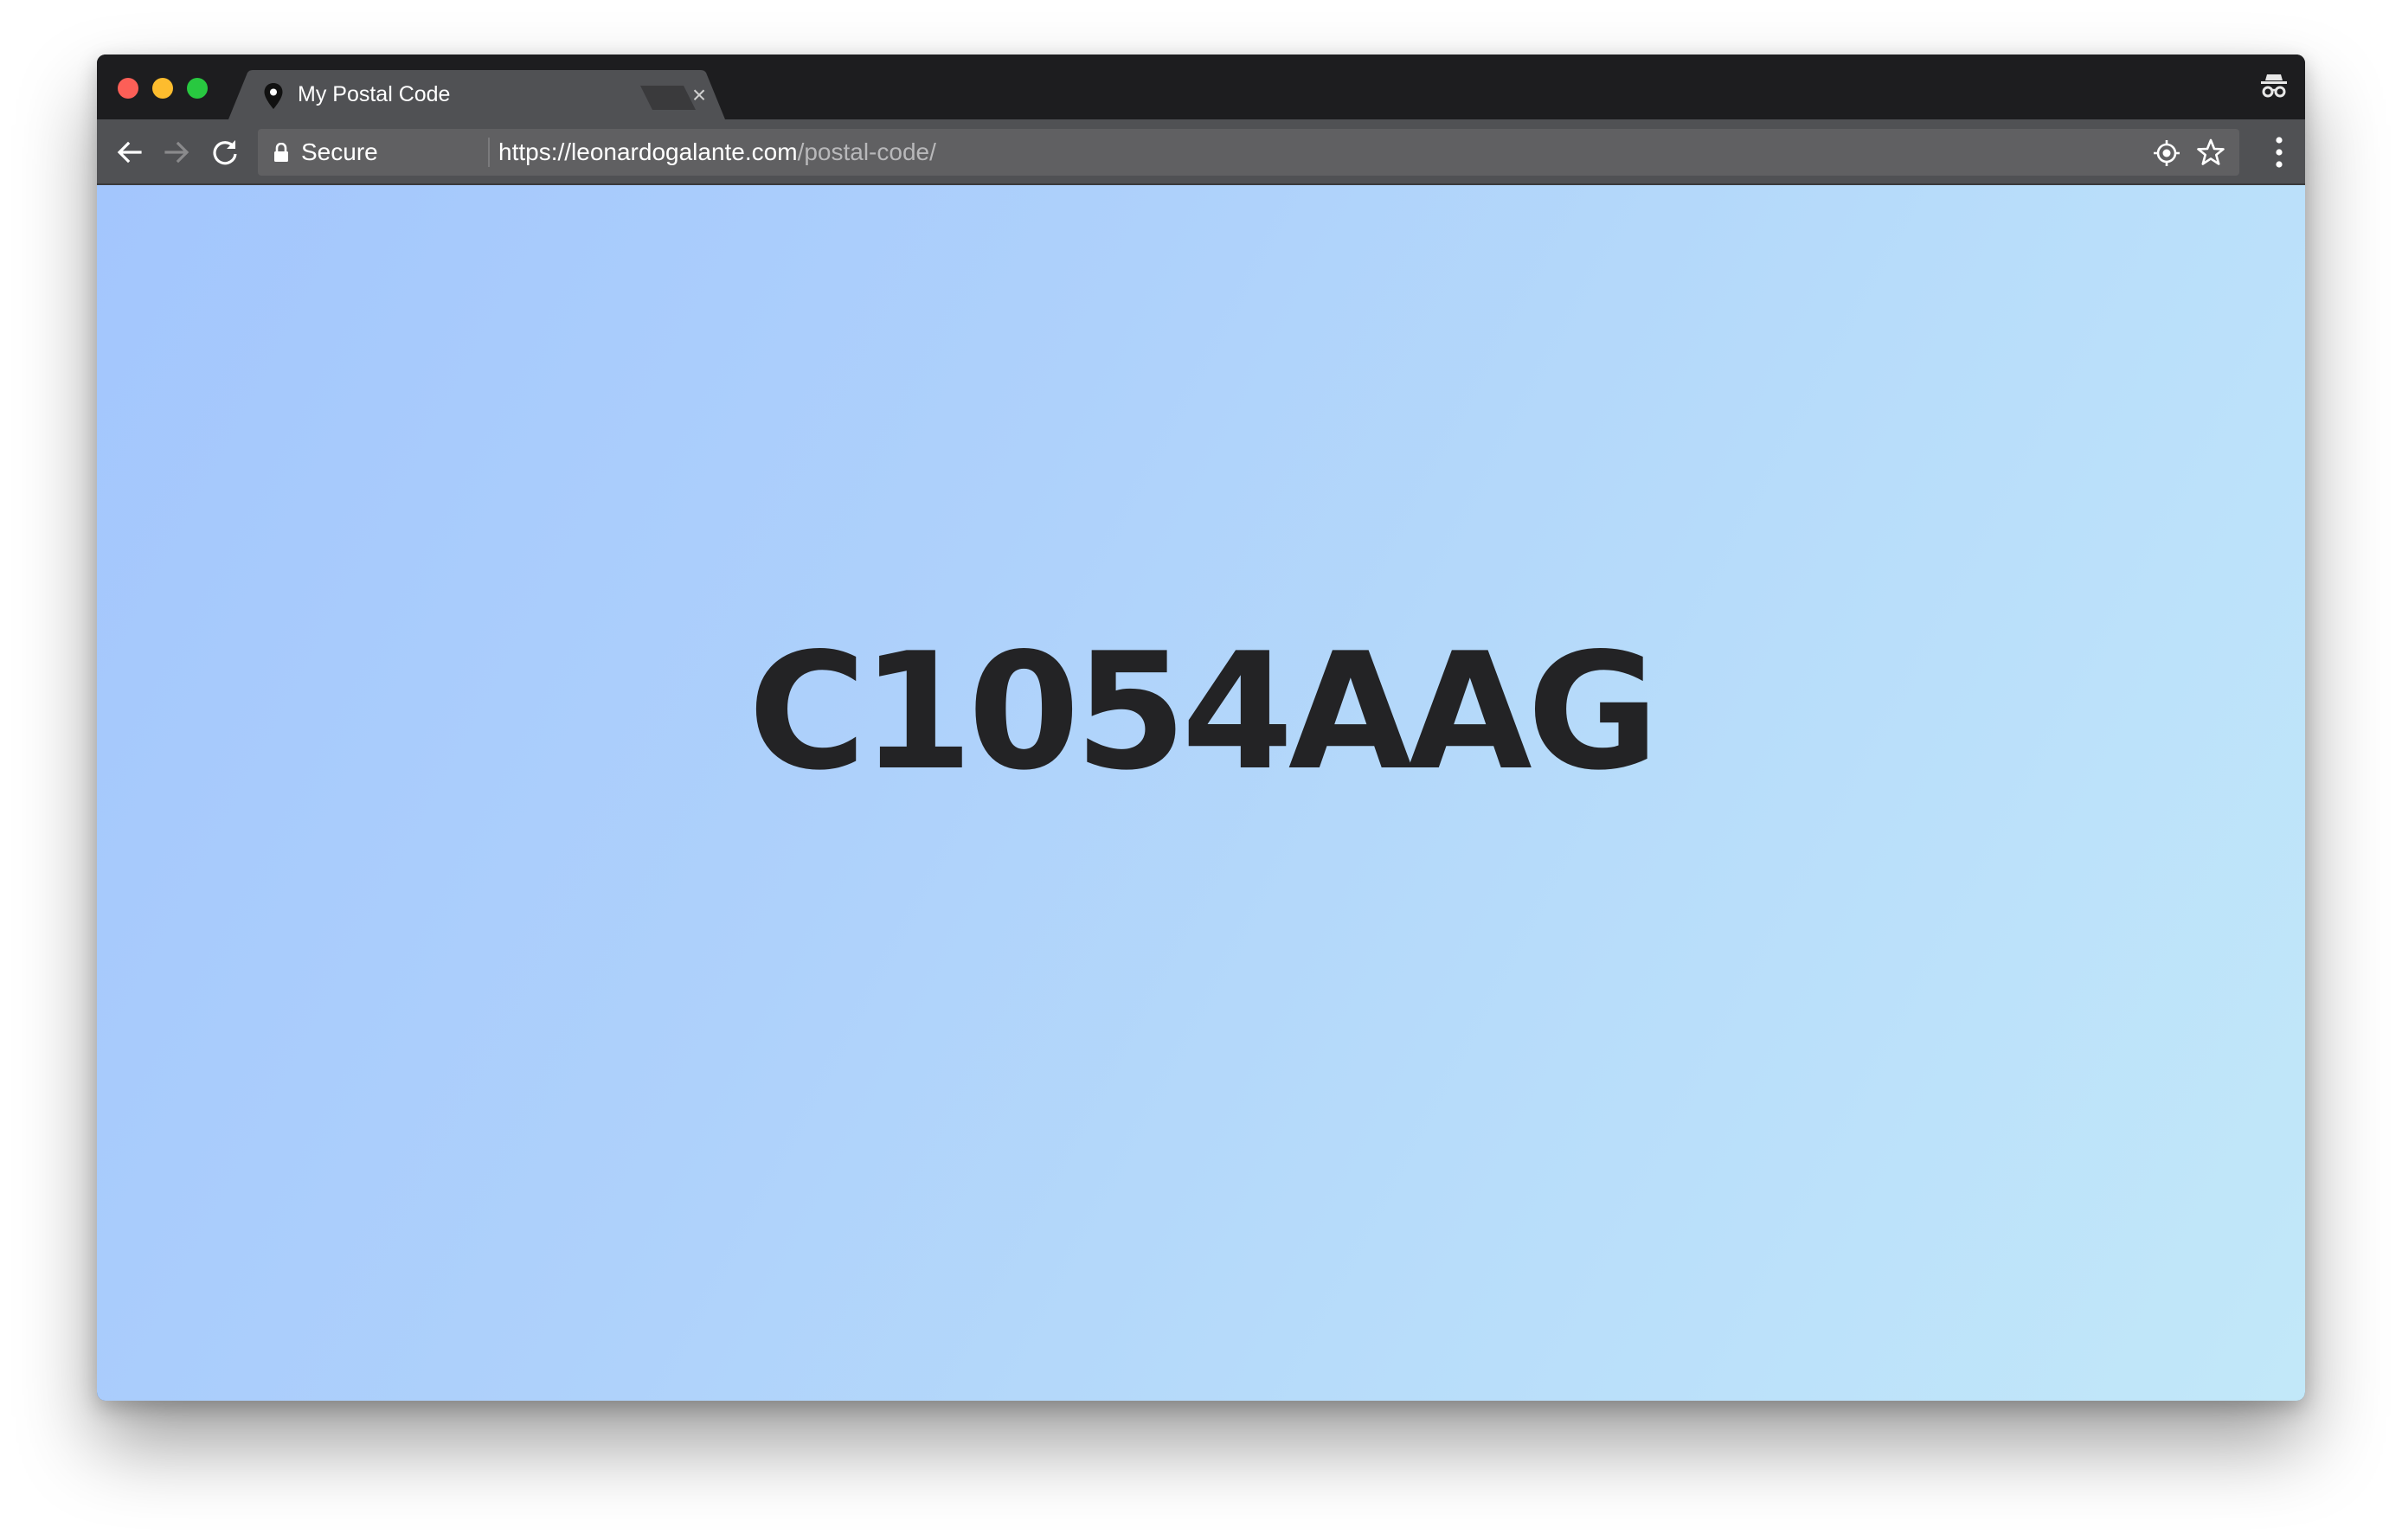 The image size is (2402, 1540). I want to click on url-text: https://leonardogalante.com/postal-code/, so click(717, 152).